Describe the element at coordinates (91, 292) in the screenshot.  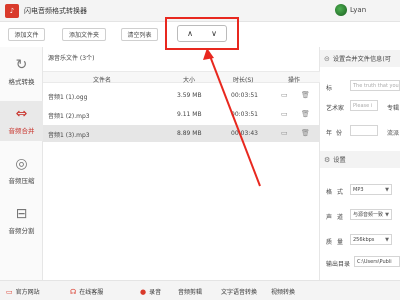
I see `bottom-item-label: 在线客服` at that location.